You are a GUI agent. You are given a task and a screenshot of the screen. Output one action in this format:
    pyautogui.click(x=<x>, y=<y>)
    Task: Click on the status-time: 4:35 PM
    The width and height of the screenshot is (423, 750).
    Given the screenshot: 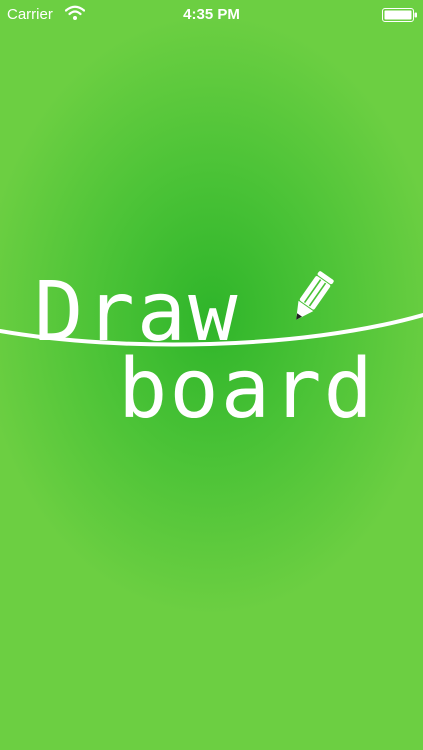 What is the action you would take?
    pyautogui.click(x=211, y=14)
    